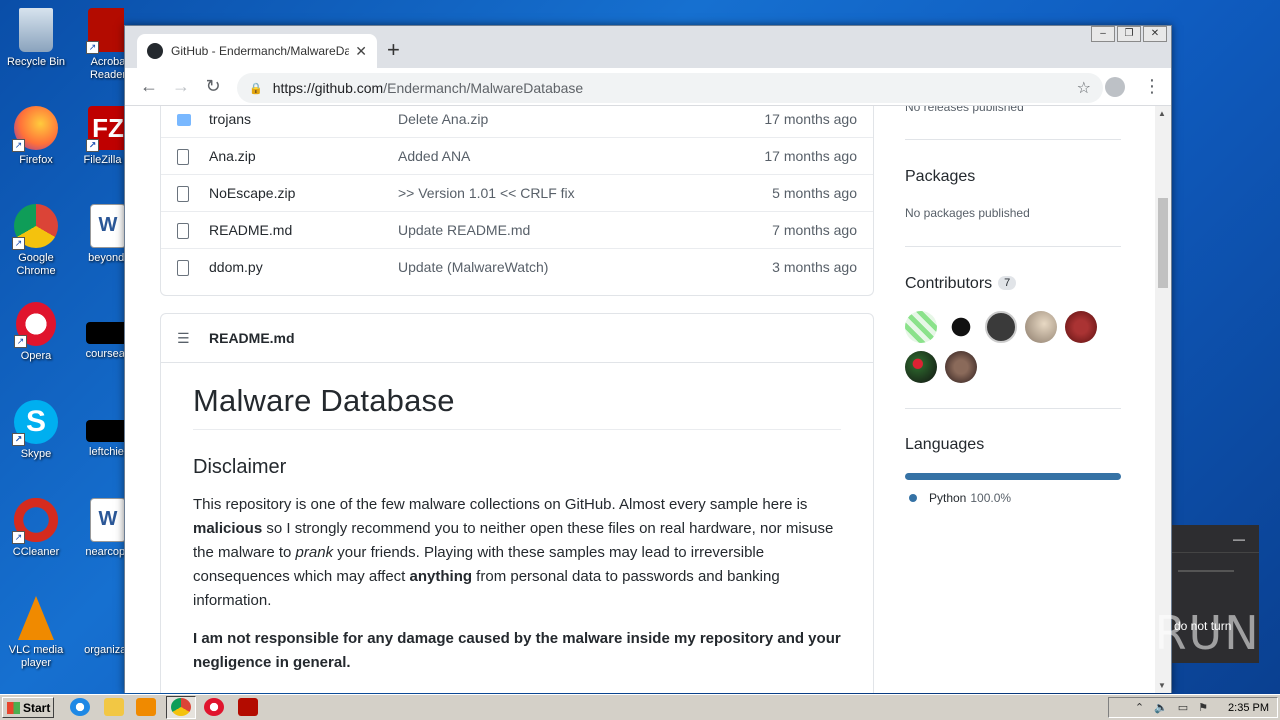 Image resolution: width=1280 pixels, height=720 pixels. Describe the element at coordinates (98, 626) in the screenshot. I see `desktop-icon-organizati: organizati` at that location.